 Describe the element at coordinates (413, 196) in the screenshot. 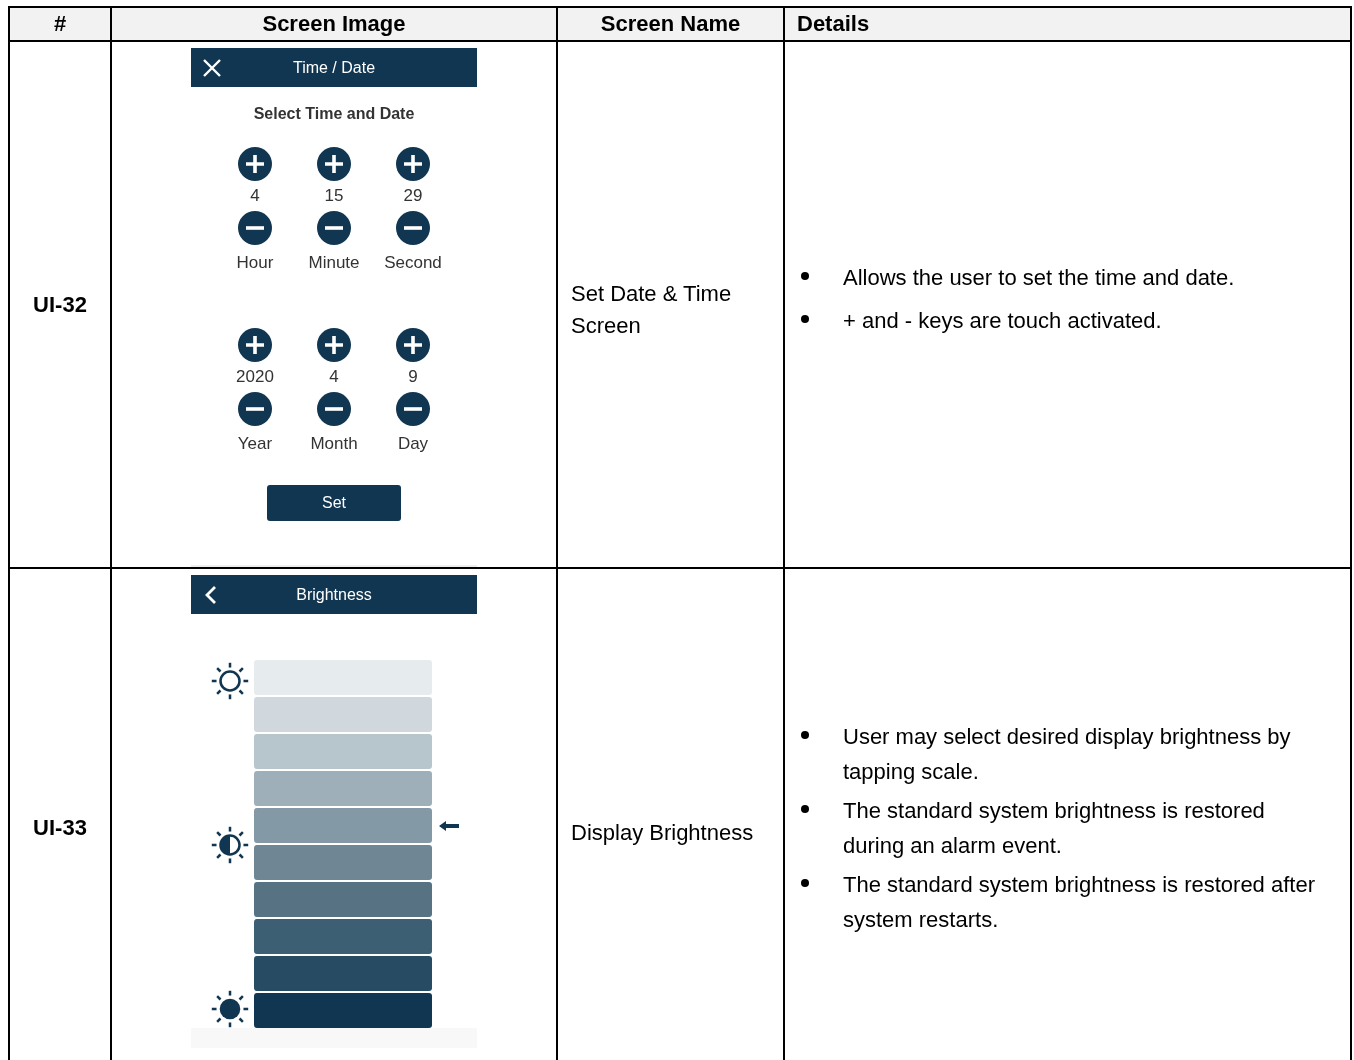

I see `stepper-value: 29` at that location.